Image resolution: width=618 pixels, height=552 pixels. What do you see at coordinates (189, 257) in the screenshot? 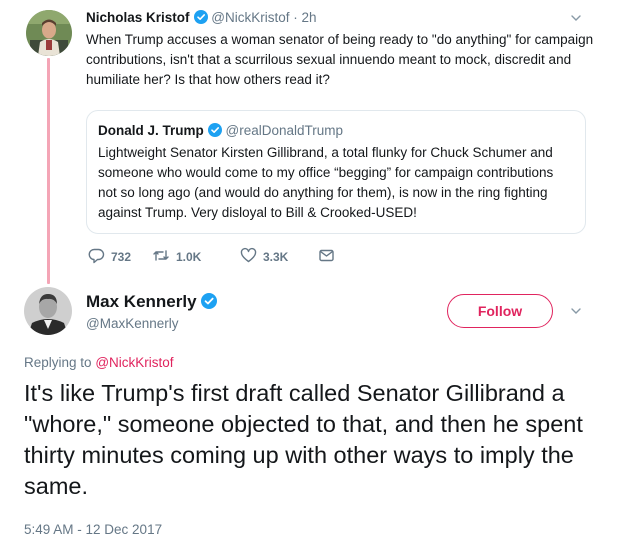
I see `retweet-count: 1.0K` at bounding box center [189, 257].